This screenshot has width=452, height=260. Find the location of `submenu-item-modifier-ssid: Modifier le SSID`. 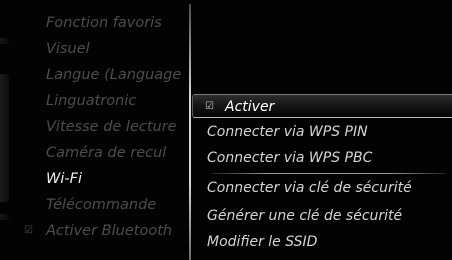

submenu-item-modifier-ssid: Modifier le SSID is located at coordinates (322, 242).